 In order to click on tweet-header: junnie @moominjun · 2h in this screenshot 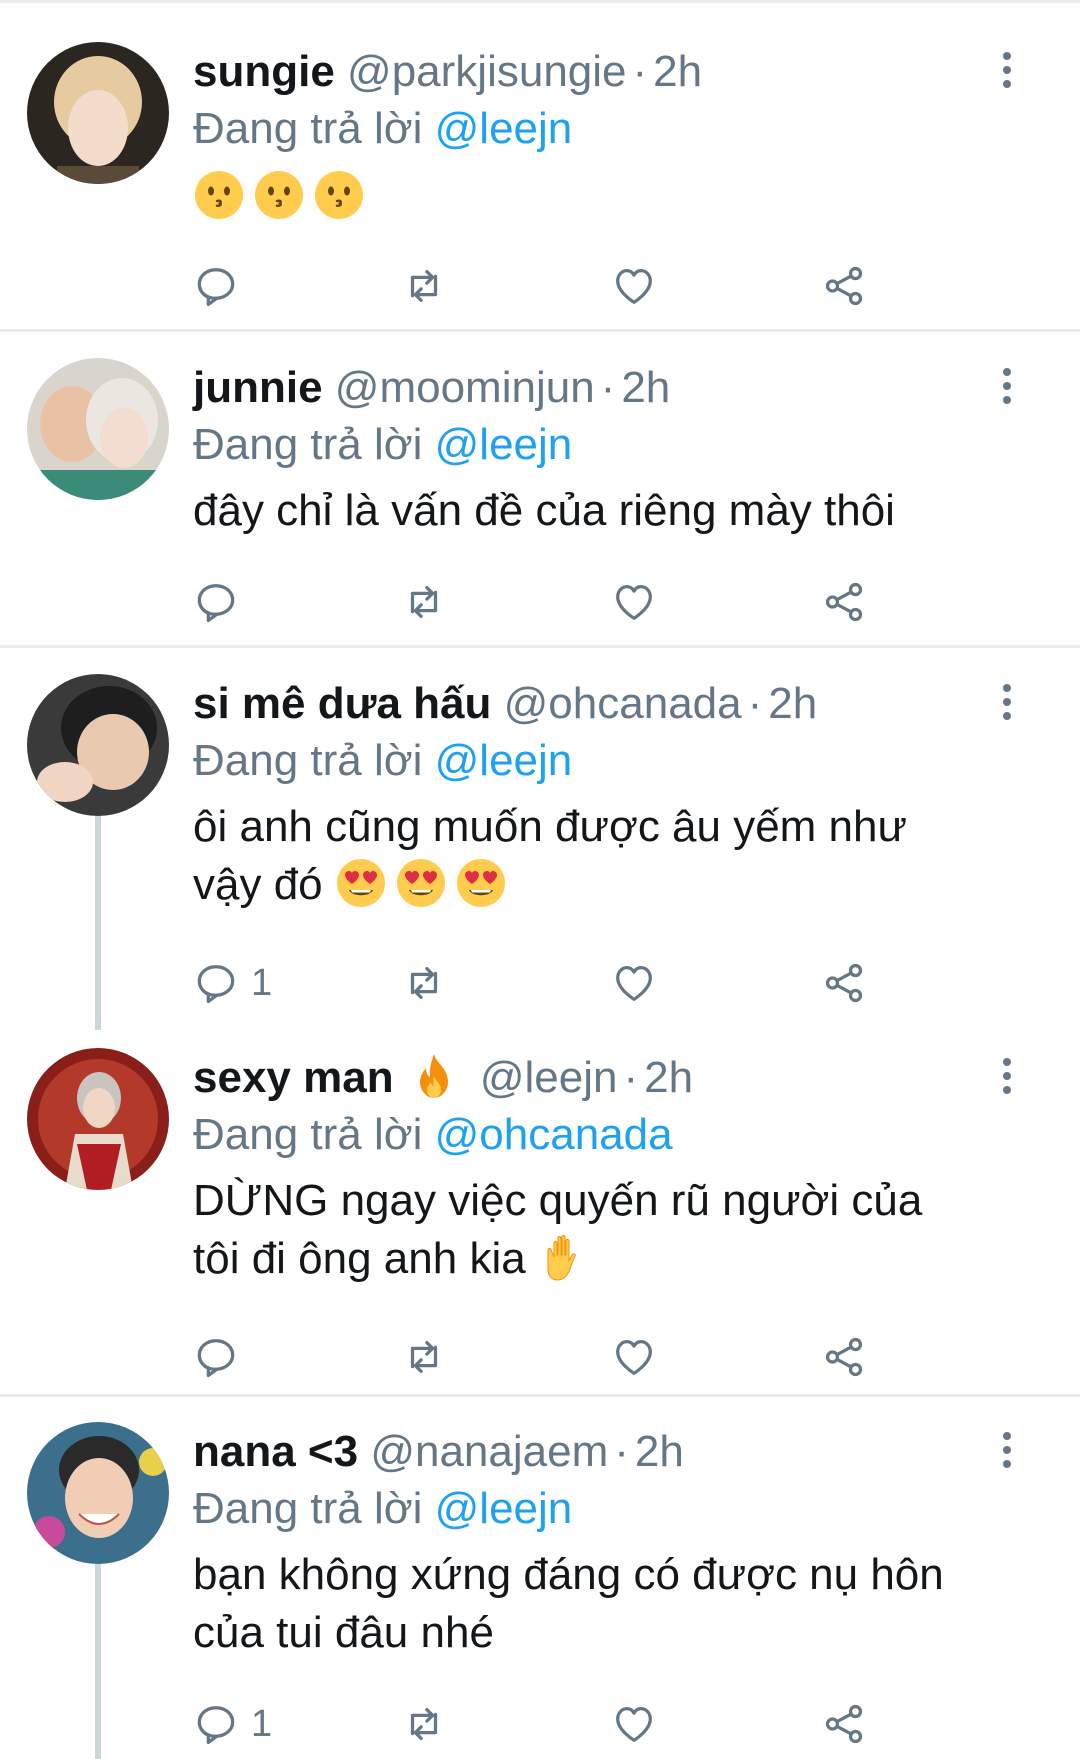, I will do `click(431, 388)`.